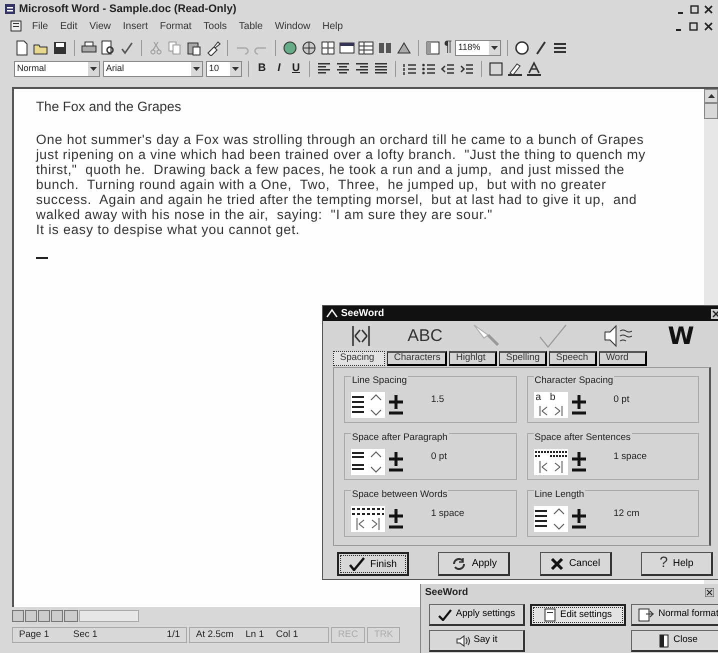  I want to click on toolbar-button: Edit settings, so click(578, 615).